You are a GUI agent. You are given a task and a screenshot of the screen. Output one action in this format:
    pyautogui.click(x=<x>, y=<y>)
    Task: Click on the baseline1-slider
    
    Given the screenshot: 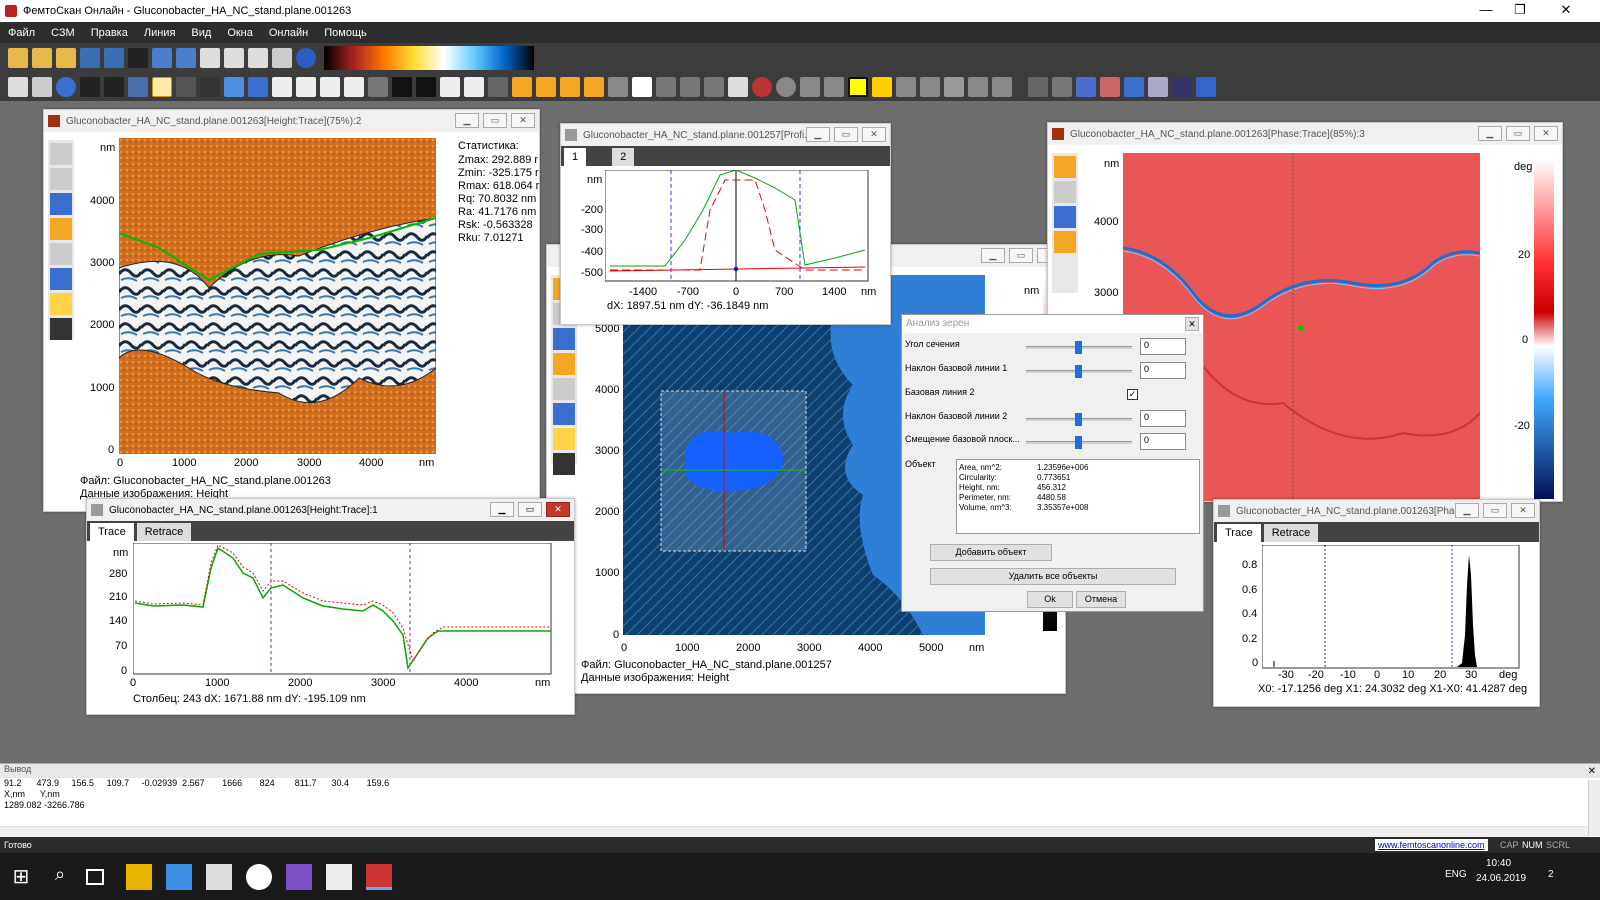 What is the action you would take?
    pyautogui.click(x=1079, y=371)
    